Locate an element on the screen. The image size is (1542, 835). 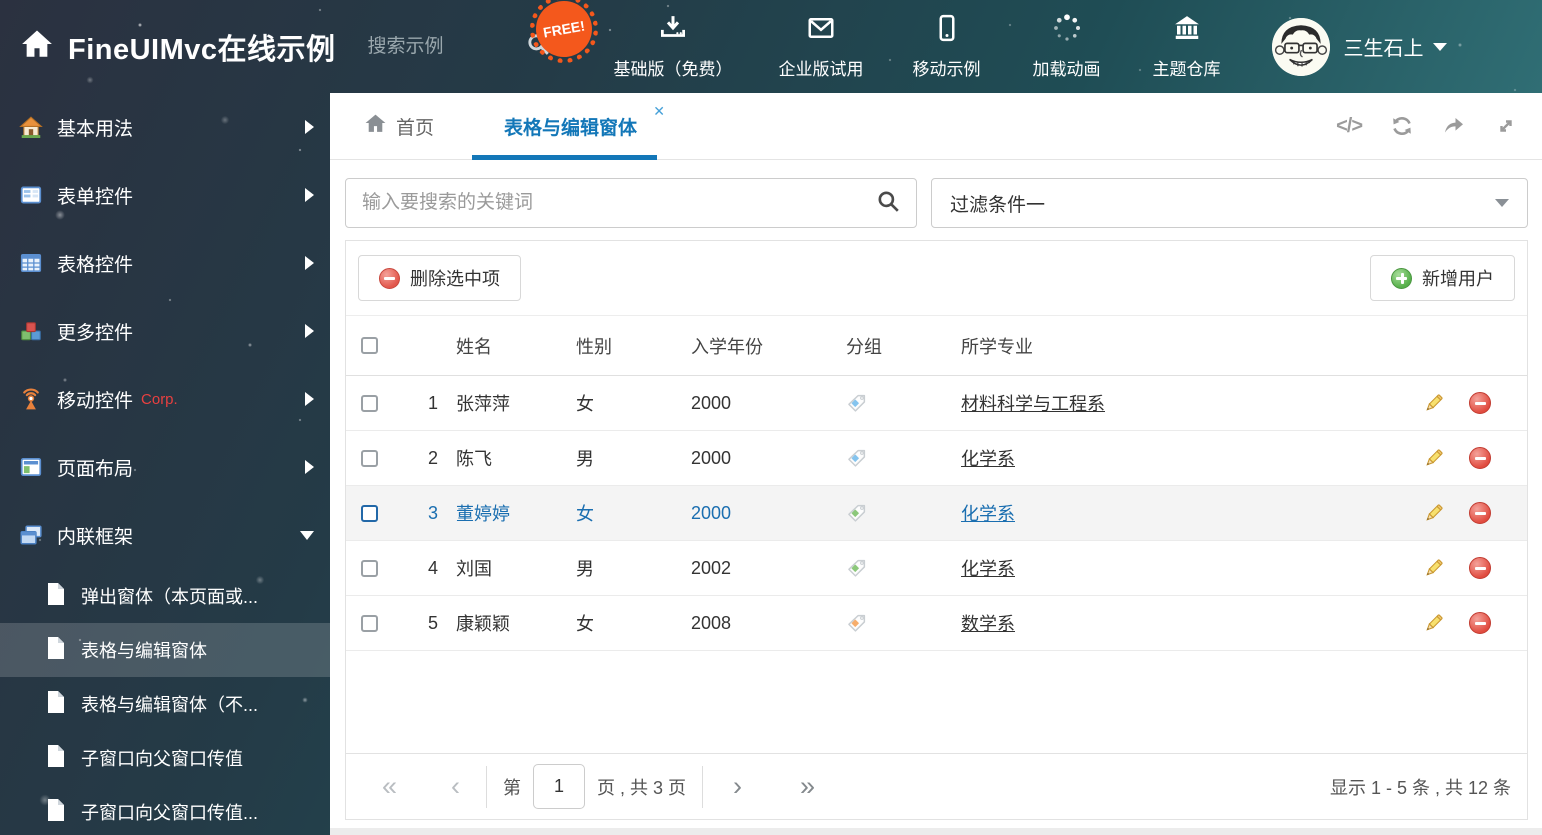
major-link: 数学系 is located at coordinates (988, 623).